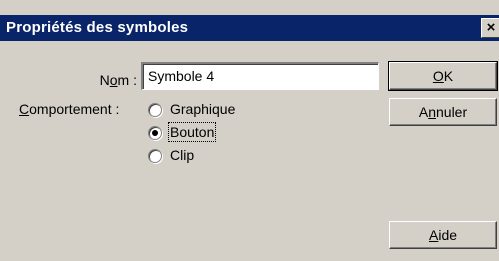 The width and height of the screenshot is (499, 261). I want to click on radio-graphic-label: Graphique, so click(203, 109).